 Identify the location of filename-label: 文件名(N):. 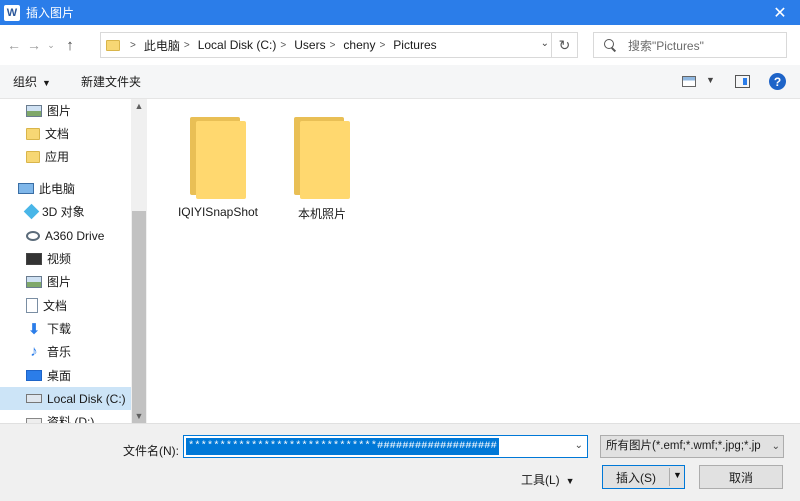
(151, 451).